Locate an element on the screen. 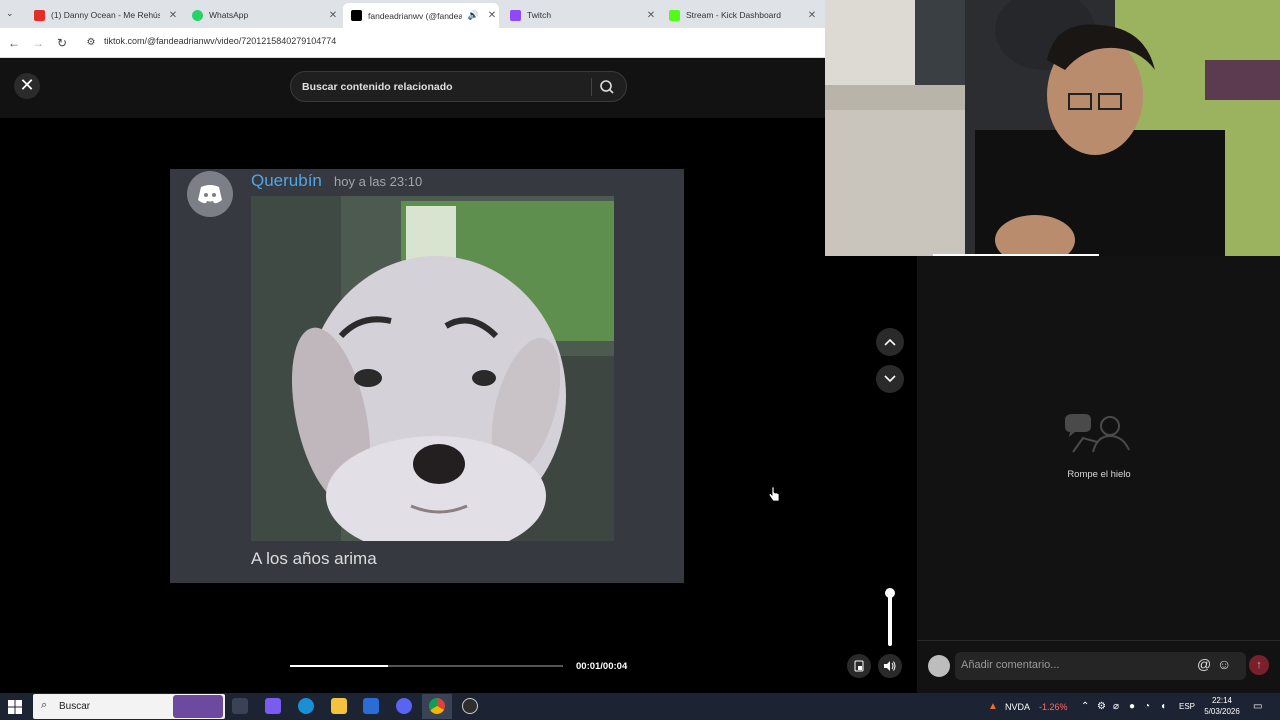 Image resolution: width=1280 pixels, height=720 pixels. wifi-icon: ◔ is located at coordinates (1147, 706).